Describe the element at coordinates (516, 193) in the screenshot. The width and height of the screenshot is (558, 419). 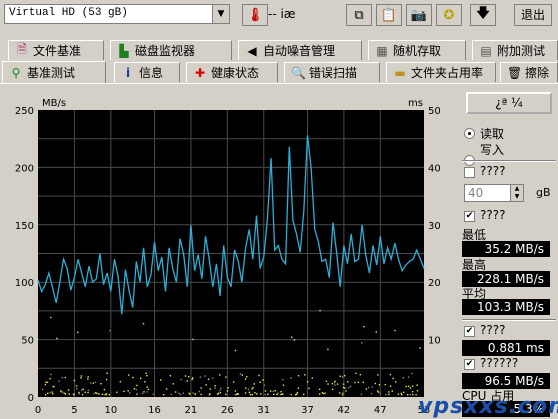
I see `spinner-arrows-icon: ▲ ▼` at that location.